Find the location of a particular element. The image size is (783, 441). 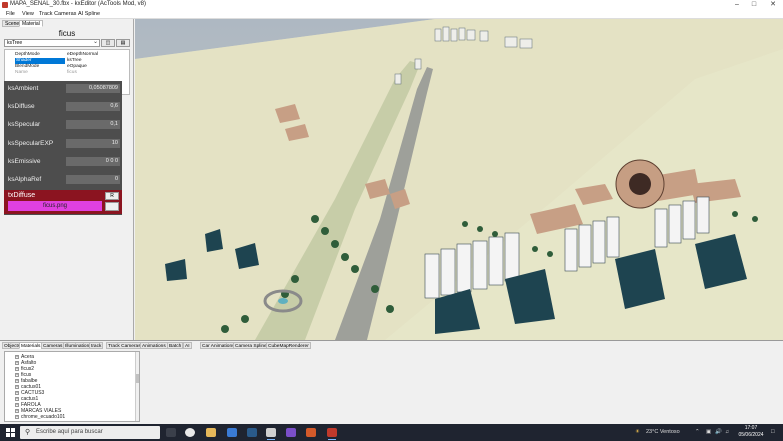

volume-icon: 🔊 is located at coordinates (718, 432).